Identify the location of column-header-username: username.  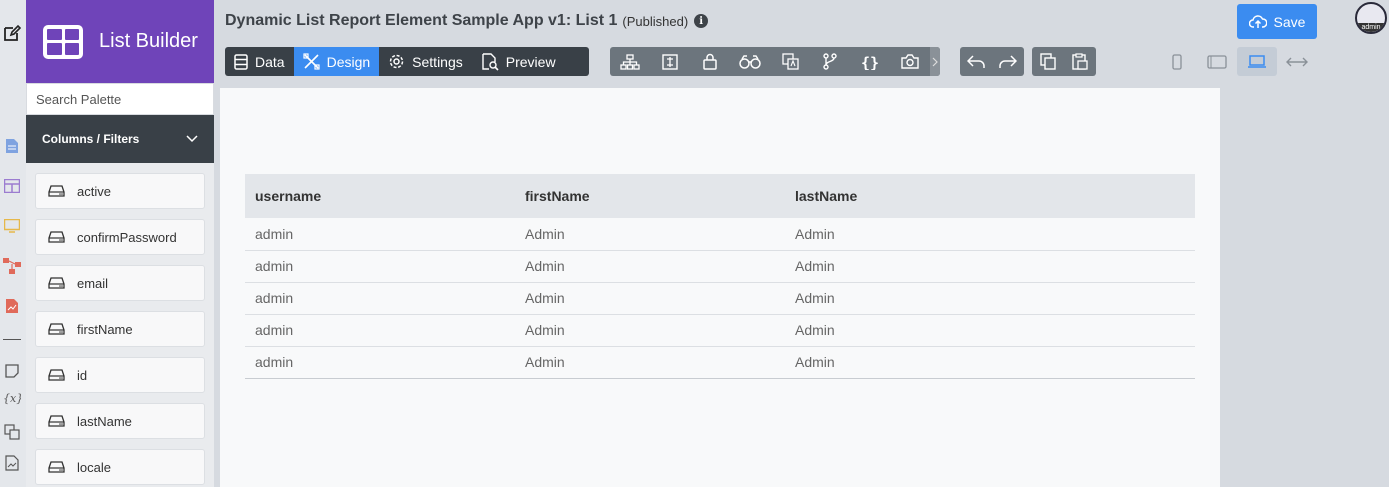
(380, 196).